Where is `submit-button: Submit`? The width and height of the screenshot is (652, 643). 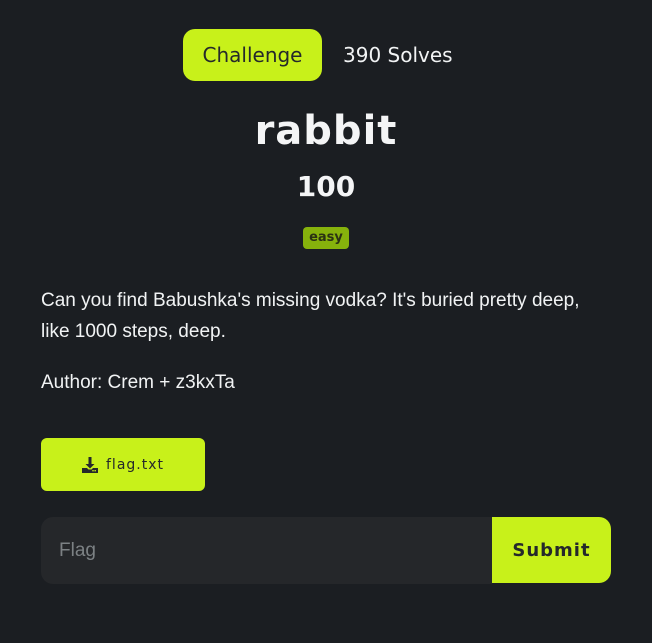 submit-button: Submit is located at coordinates (551, 550).